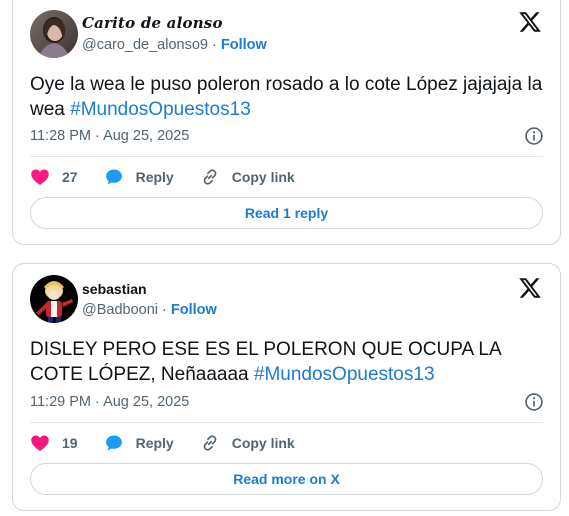 This screenshot has width=569, height=516. Describe the element at coordinates (152, 23) in the screenshot. I see `display-name: Carito de alonso` at that location.